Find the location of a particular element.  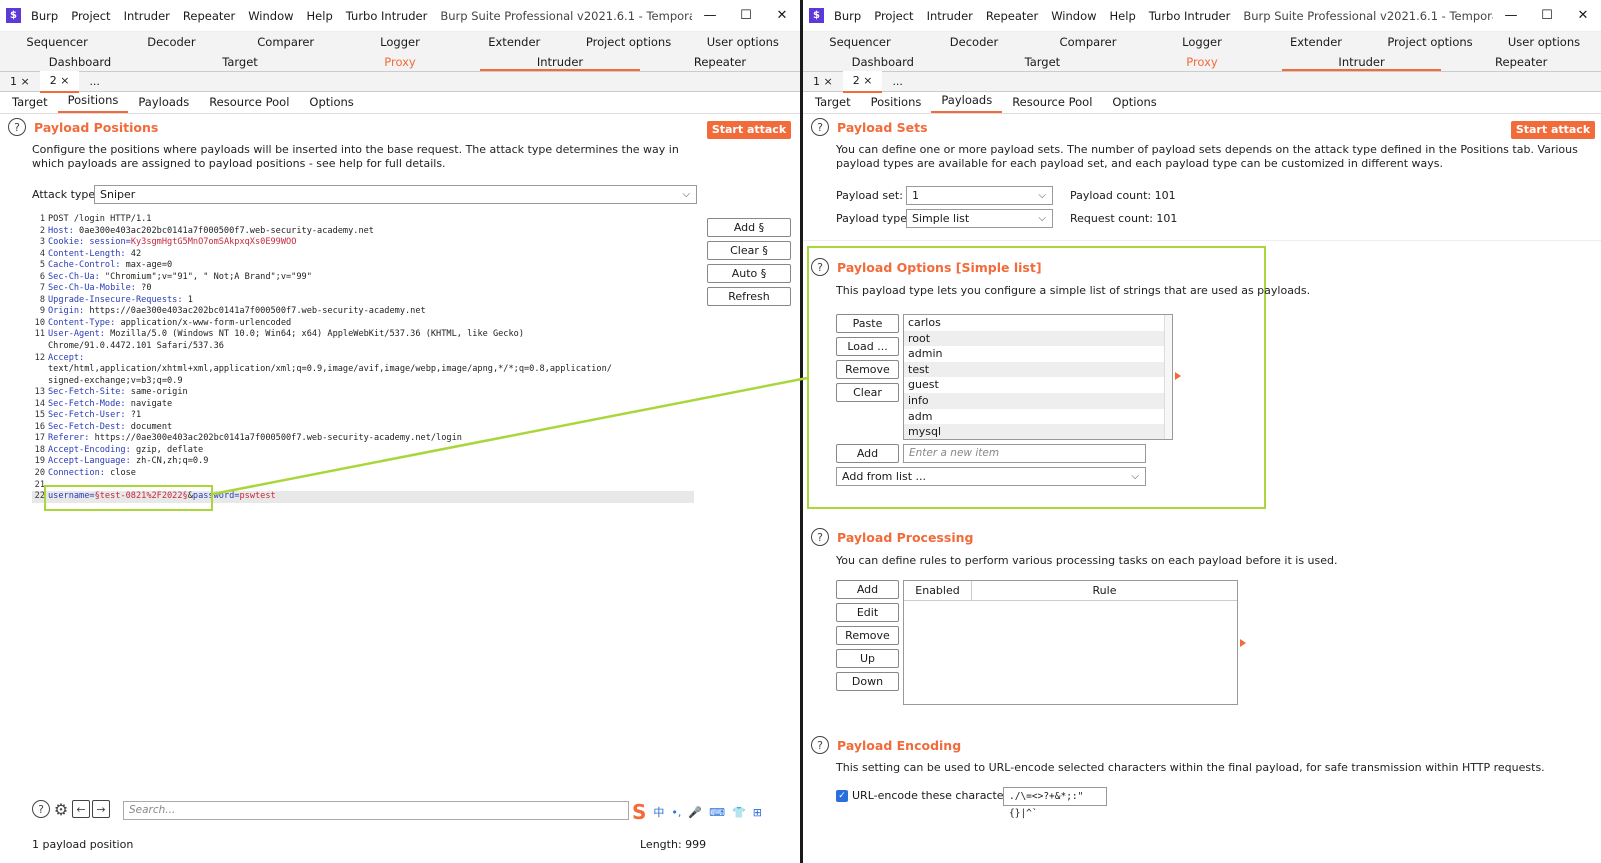

tab-intruder: Intruder is located at coordinates (560, 61).